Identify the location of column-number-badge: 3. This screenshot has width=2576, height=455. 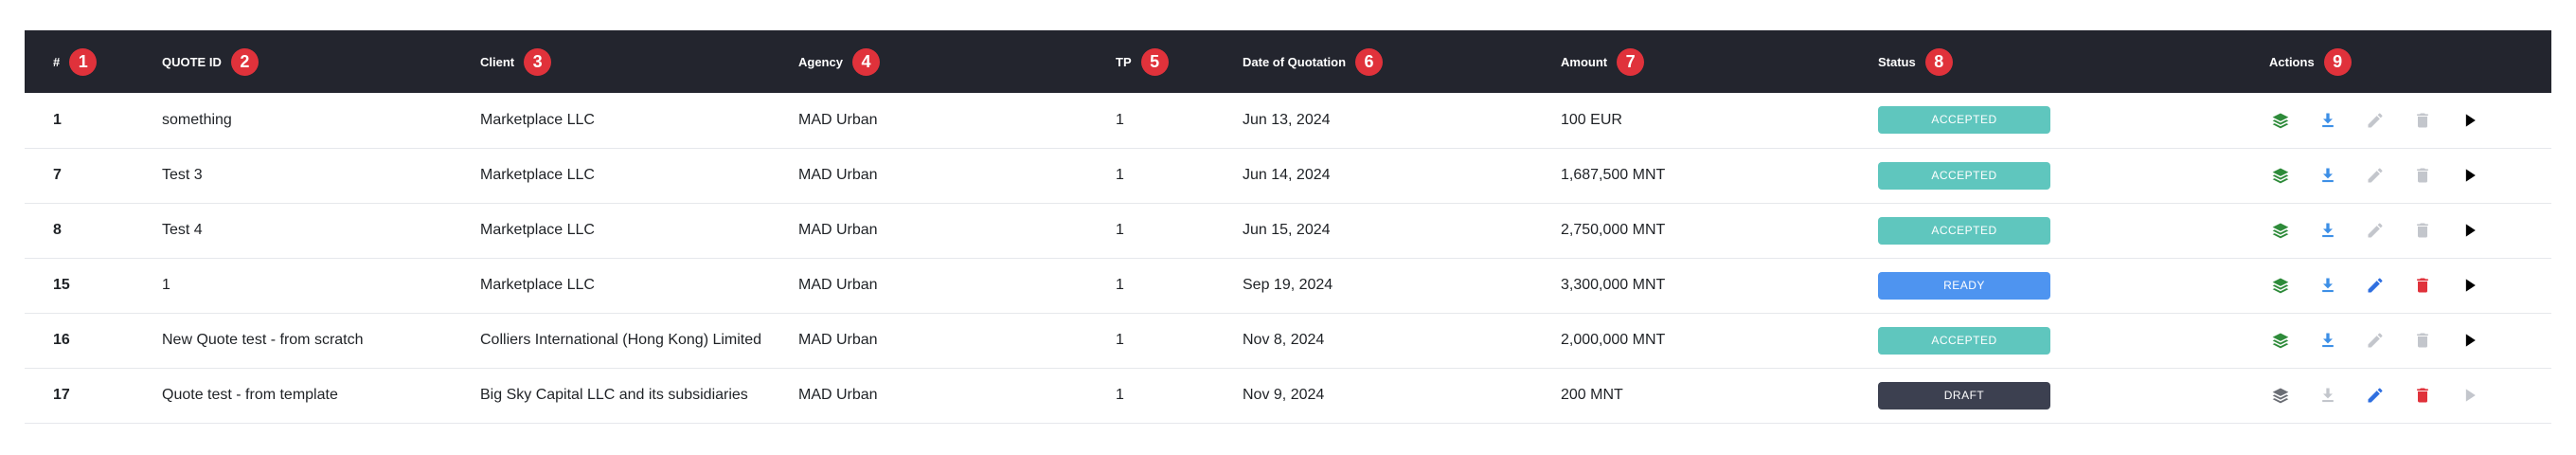
(538, 61).